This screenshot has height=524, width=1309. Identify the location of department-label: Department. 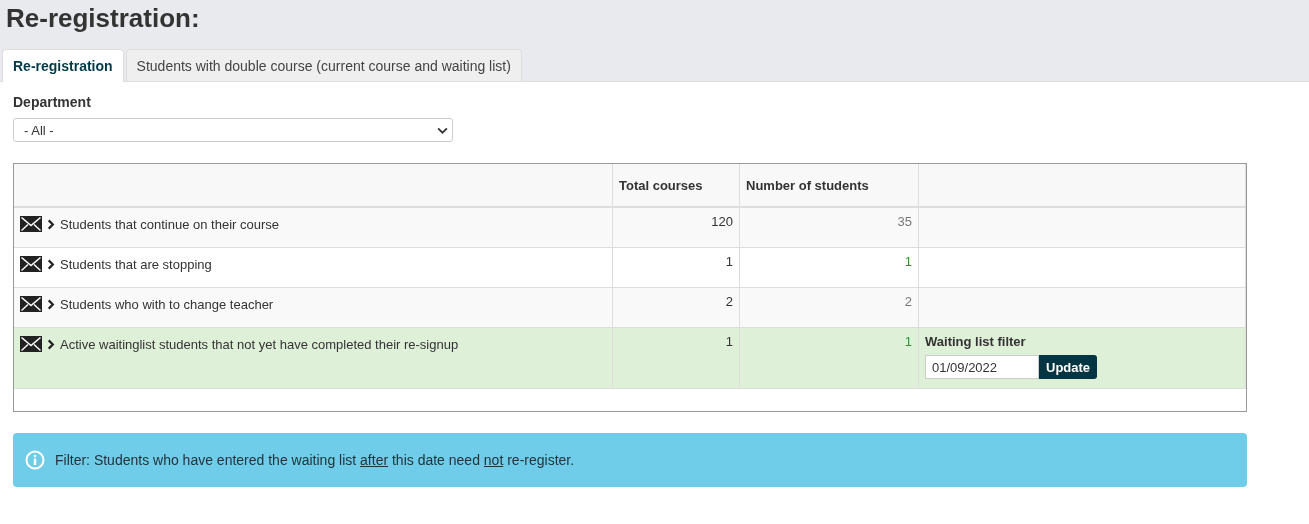
(52, 102).